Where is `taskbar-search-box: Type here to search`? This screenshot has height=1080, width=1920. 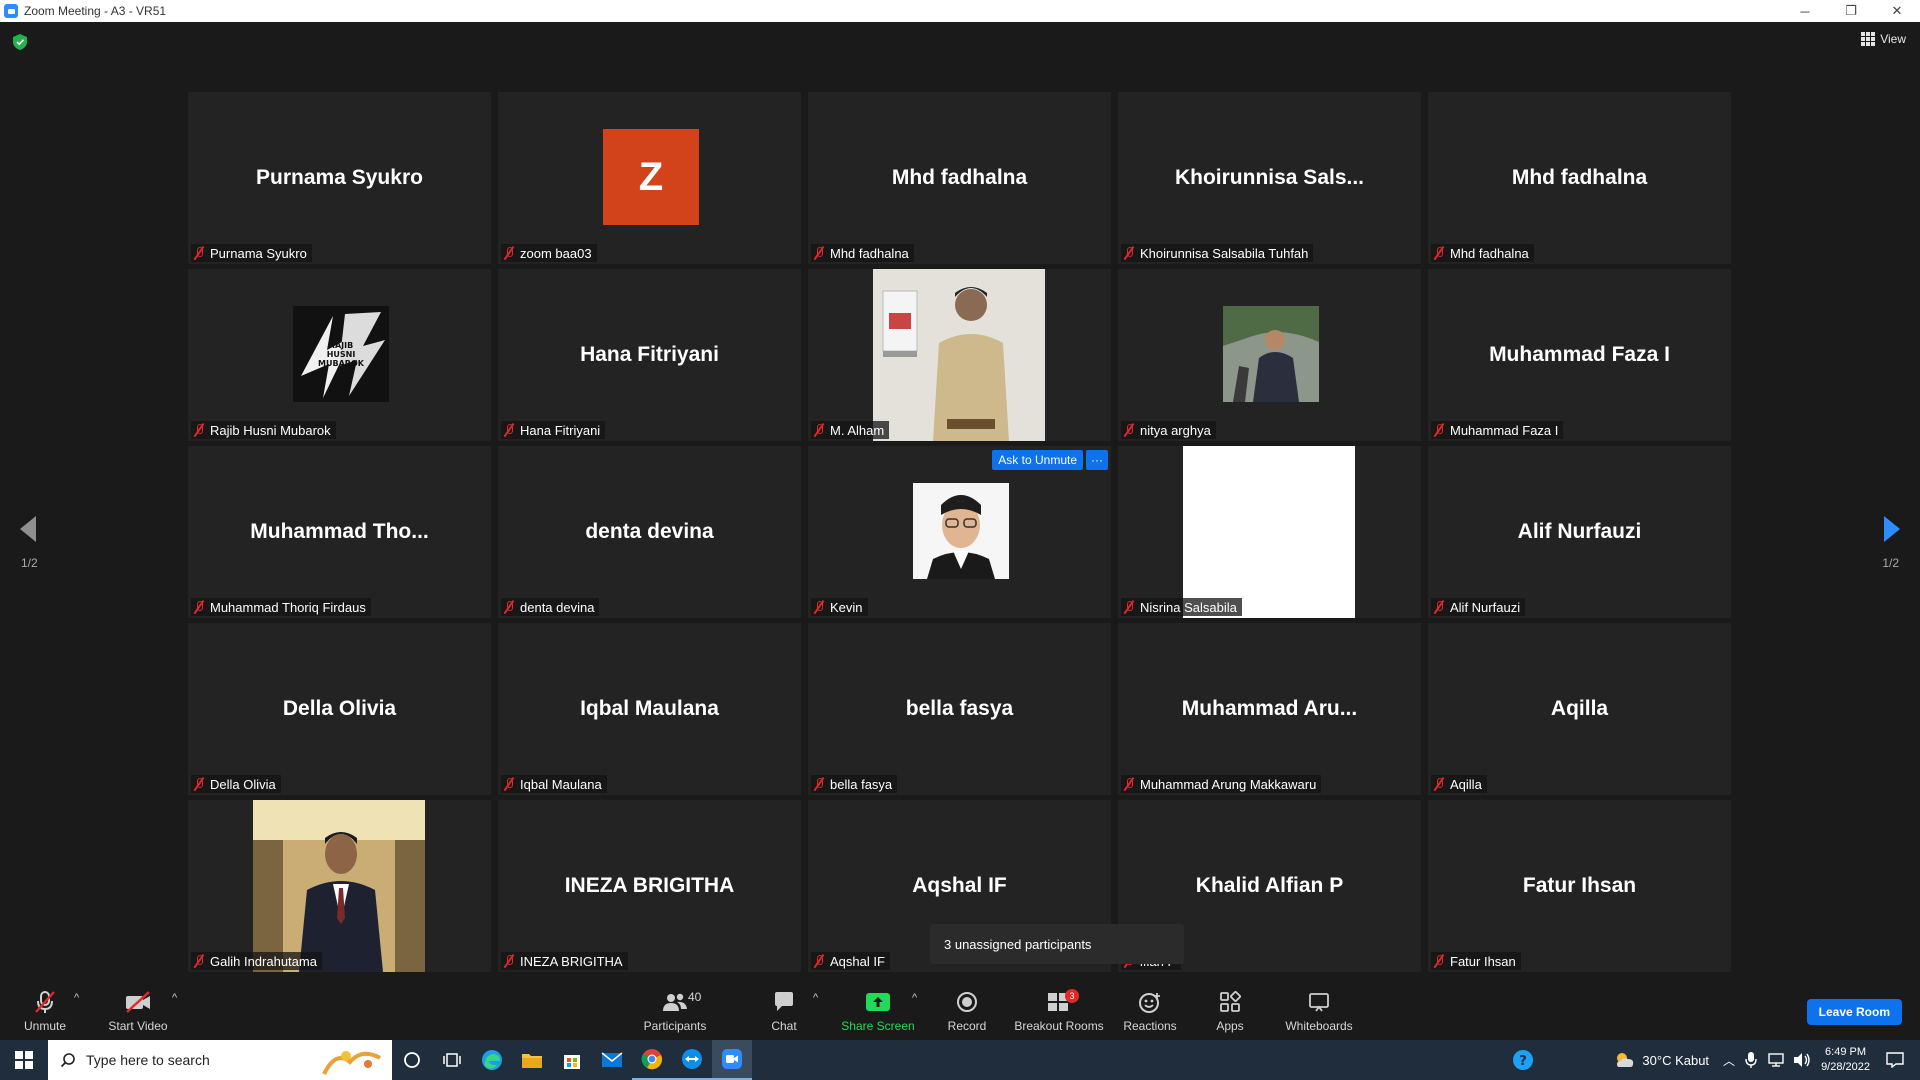
taskbar-search-box: Type here to search is located at coordinates (220, 1060).